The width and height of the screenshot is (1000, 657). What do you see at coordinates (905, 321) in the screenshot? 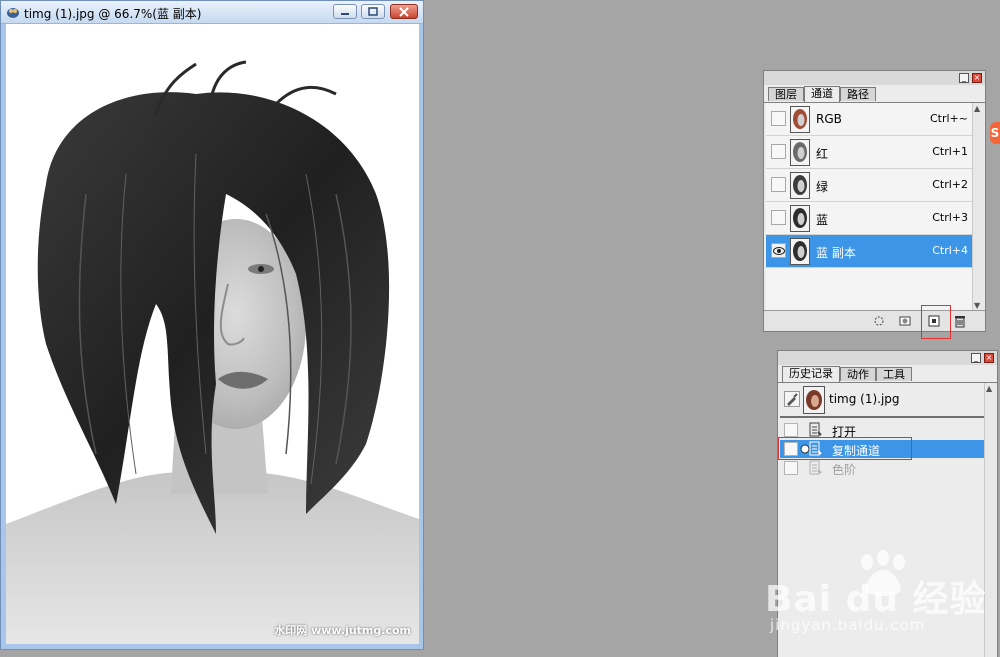
I see `save-selection-icon` at bounding box center [905, 321].